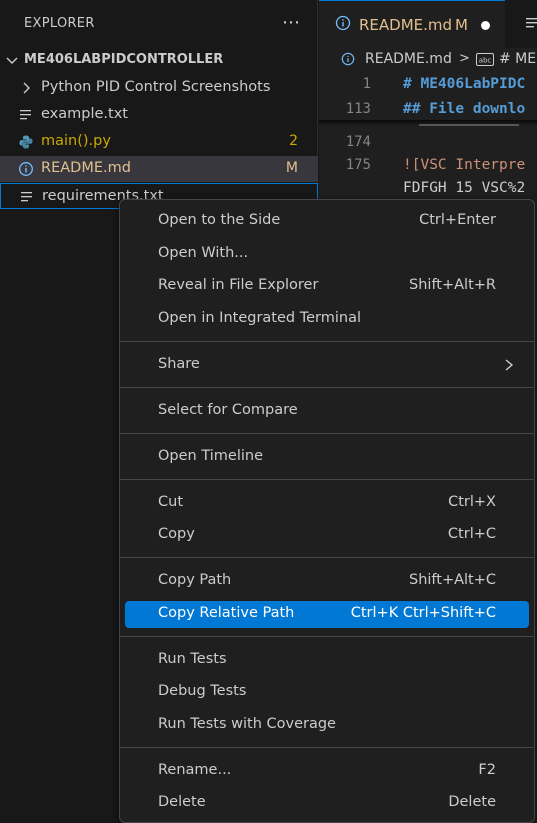 The width and height of the screenshot is (537, 823). I want to click on tree-item-label: main().py, so click(76, 141).